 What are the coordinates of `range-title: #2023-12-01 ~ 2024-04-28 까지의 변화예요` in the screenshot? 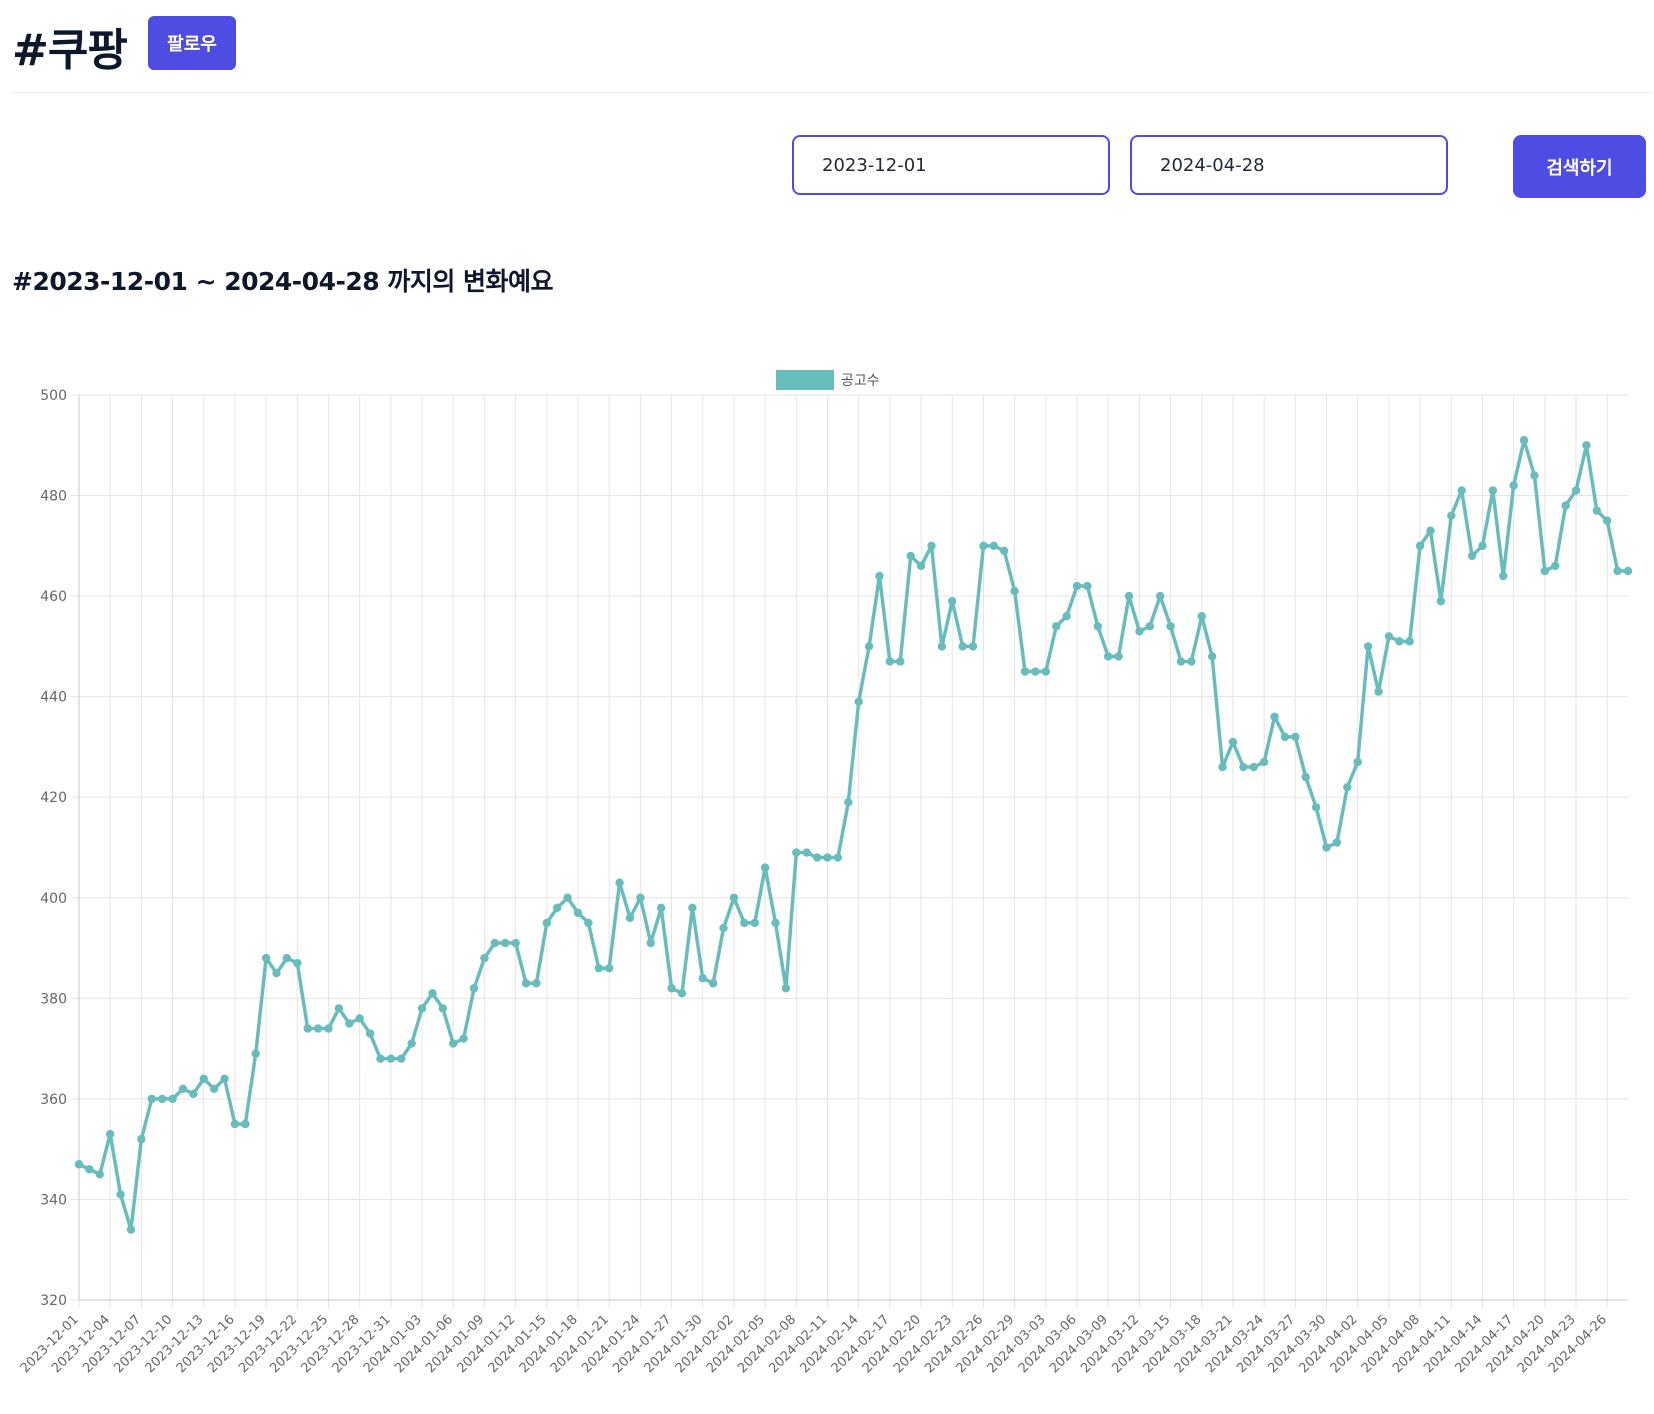 It's located at (283, 281).